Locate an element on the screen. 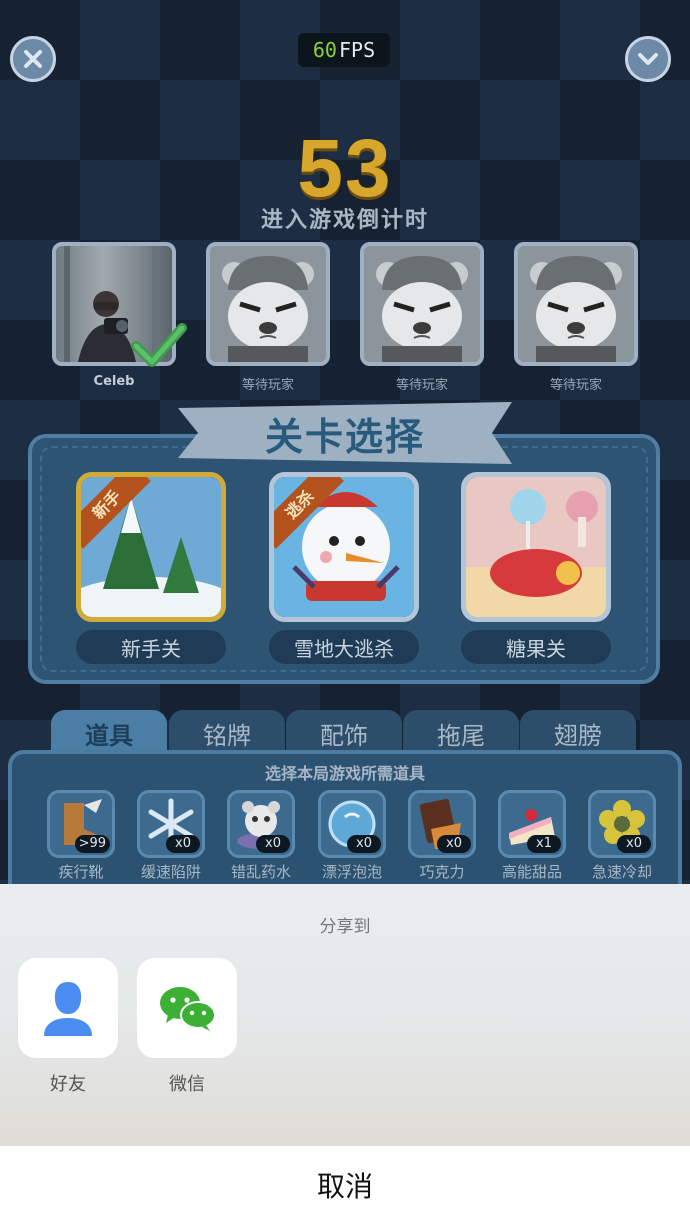 The image size is (690, 1224). item-name: 疾行靴 is located at coordinates (81, 872).